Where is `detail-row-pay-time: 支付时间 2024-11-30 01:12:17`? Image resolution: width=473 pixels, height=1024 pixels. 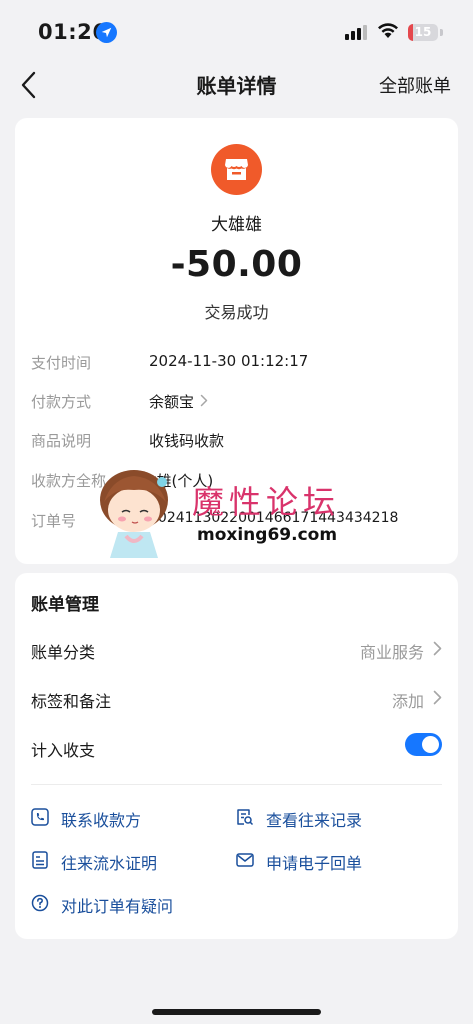 detail-row-pay-time: 支付时间 2024-11-30 01:12:17 is located at coordinates (236, 364).